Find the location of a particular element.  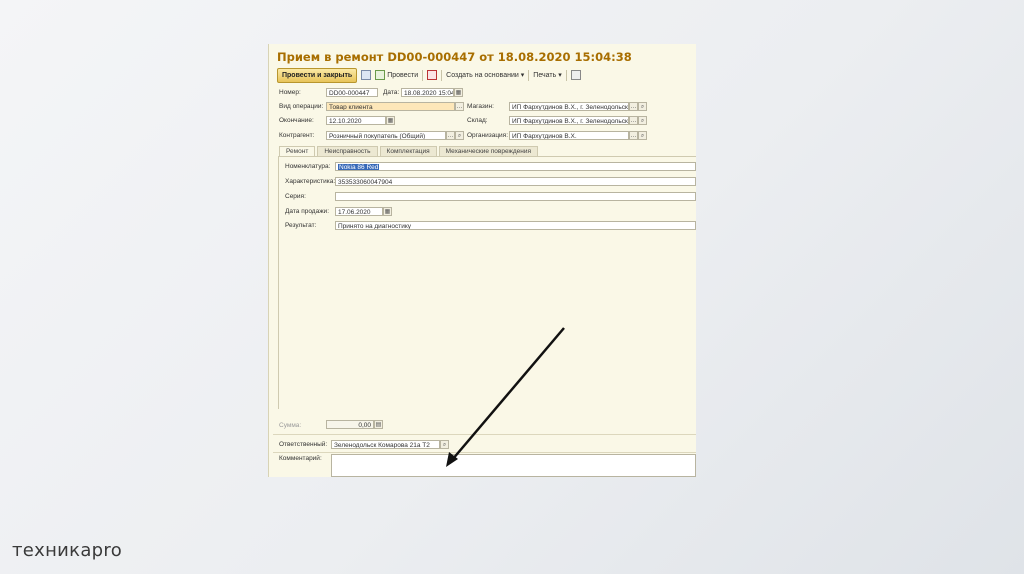

arrow-shaft is located at coordinates (508, 394).